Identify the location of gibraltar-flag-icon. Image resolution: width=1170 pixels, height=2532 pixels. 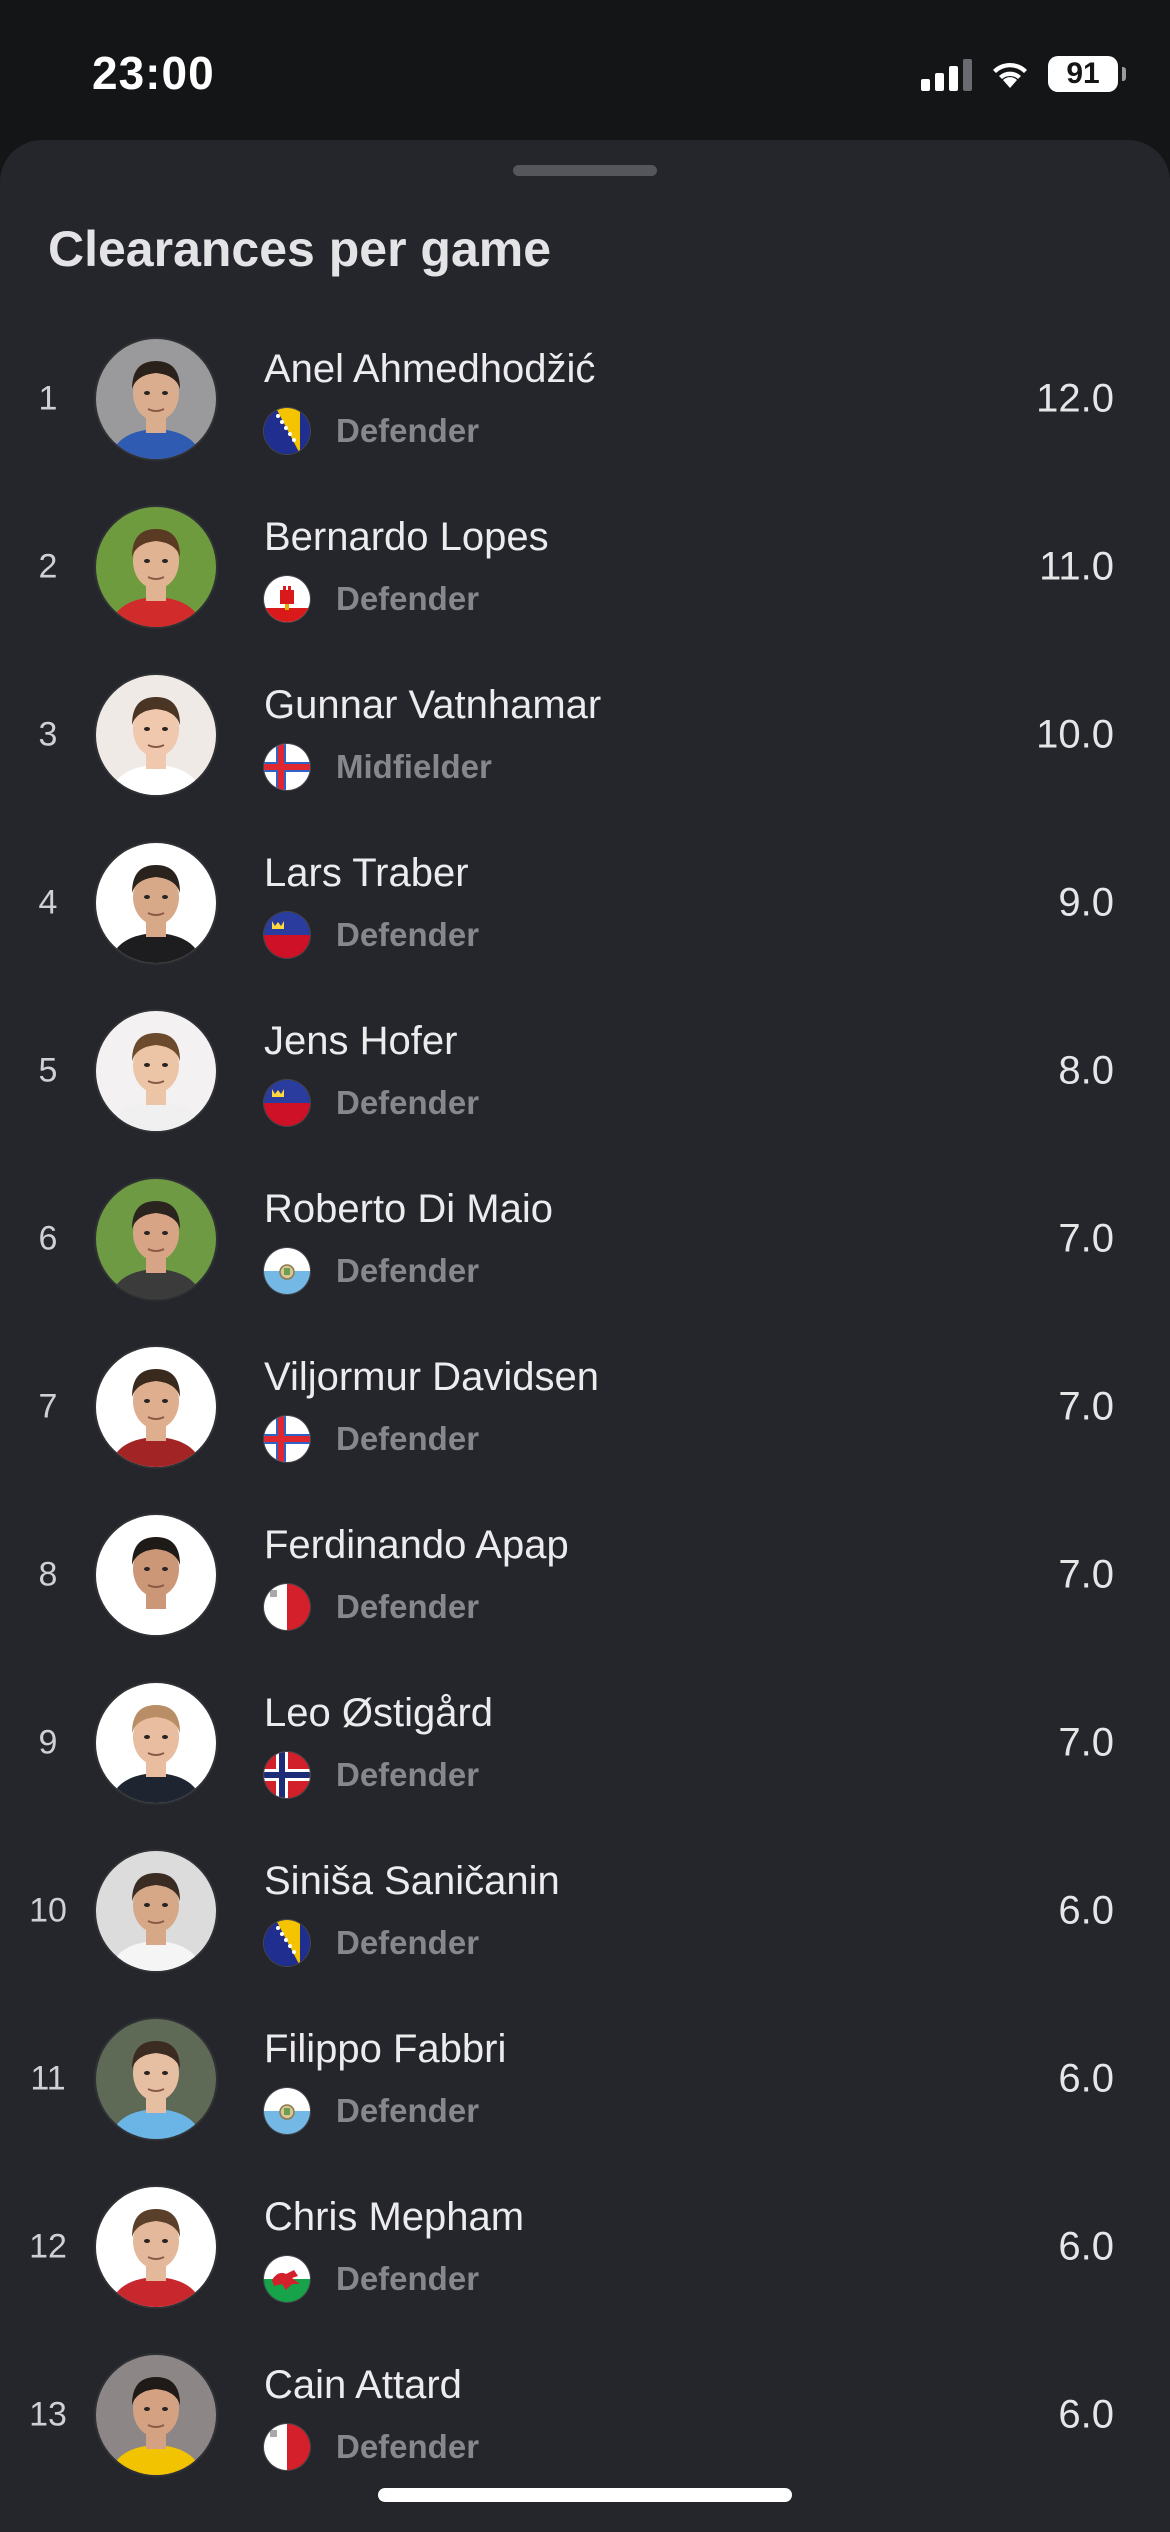
(287, 599).